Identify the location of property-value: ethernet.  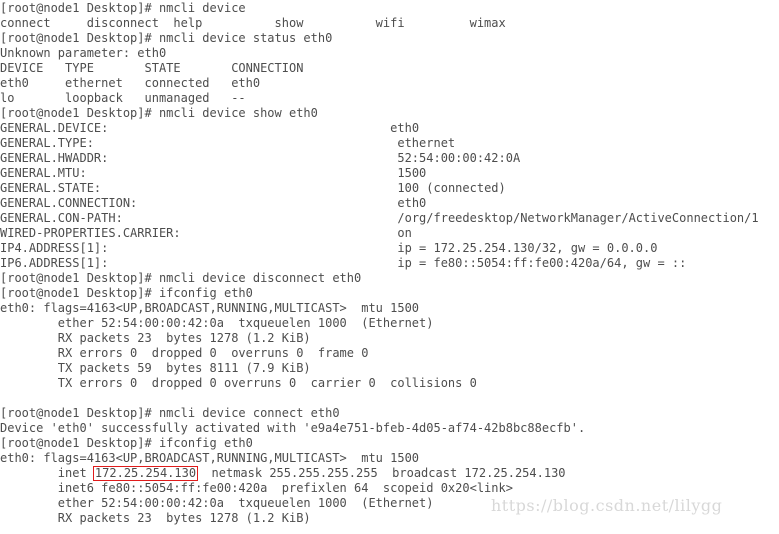
(426, 143).